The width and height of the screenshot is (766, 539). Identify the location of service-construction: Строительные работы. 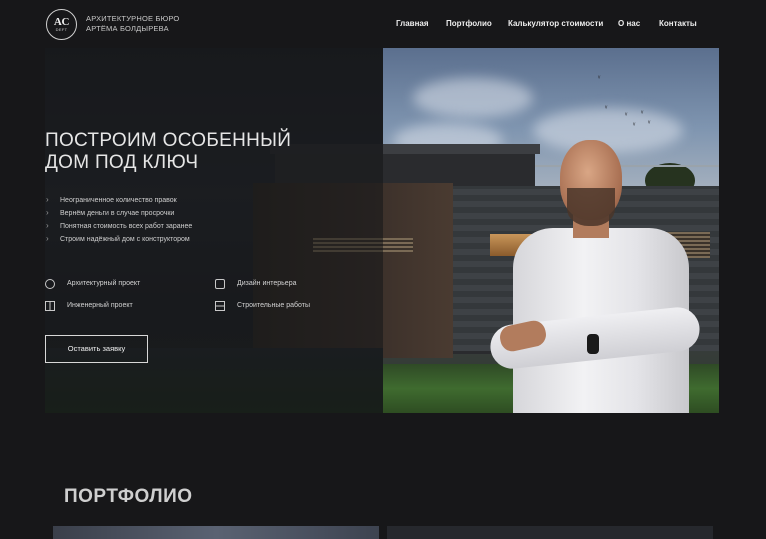
(273, 305).